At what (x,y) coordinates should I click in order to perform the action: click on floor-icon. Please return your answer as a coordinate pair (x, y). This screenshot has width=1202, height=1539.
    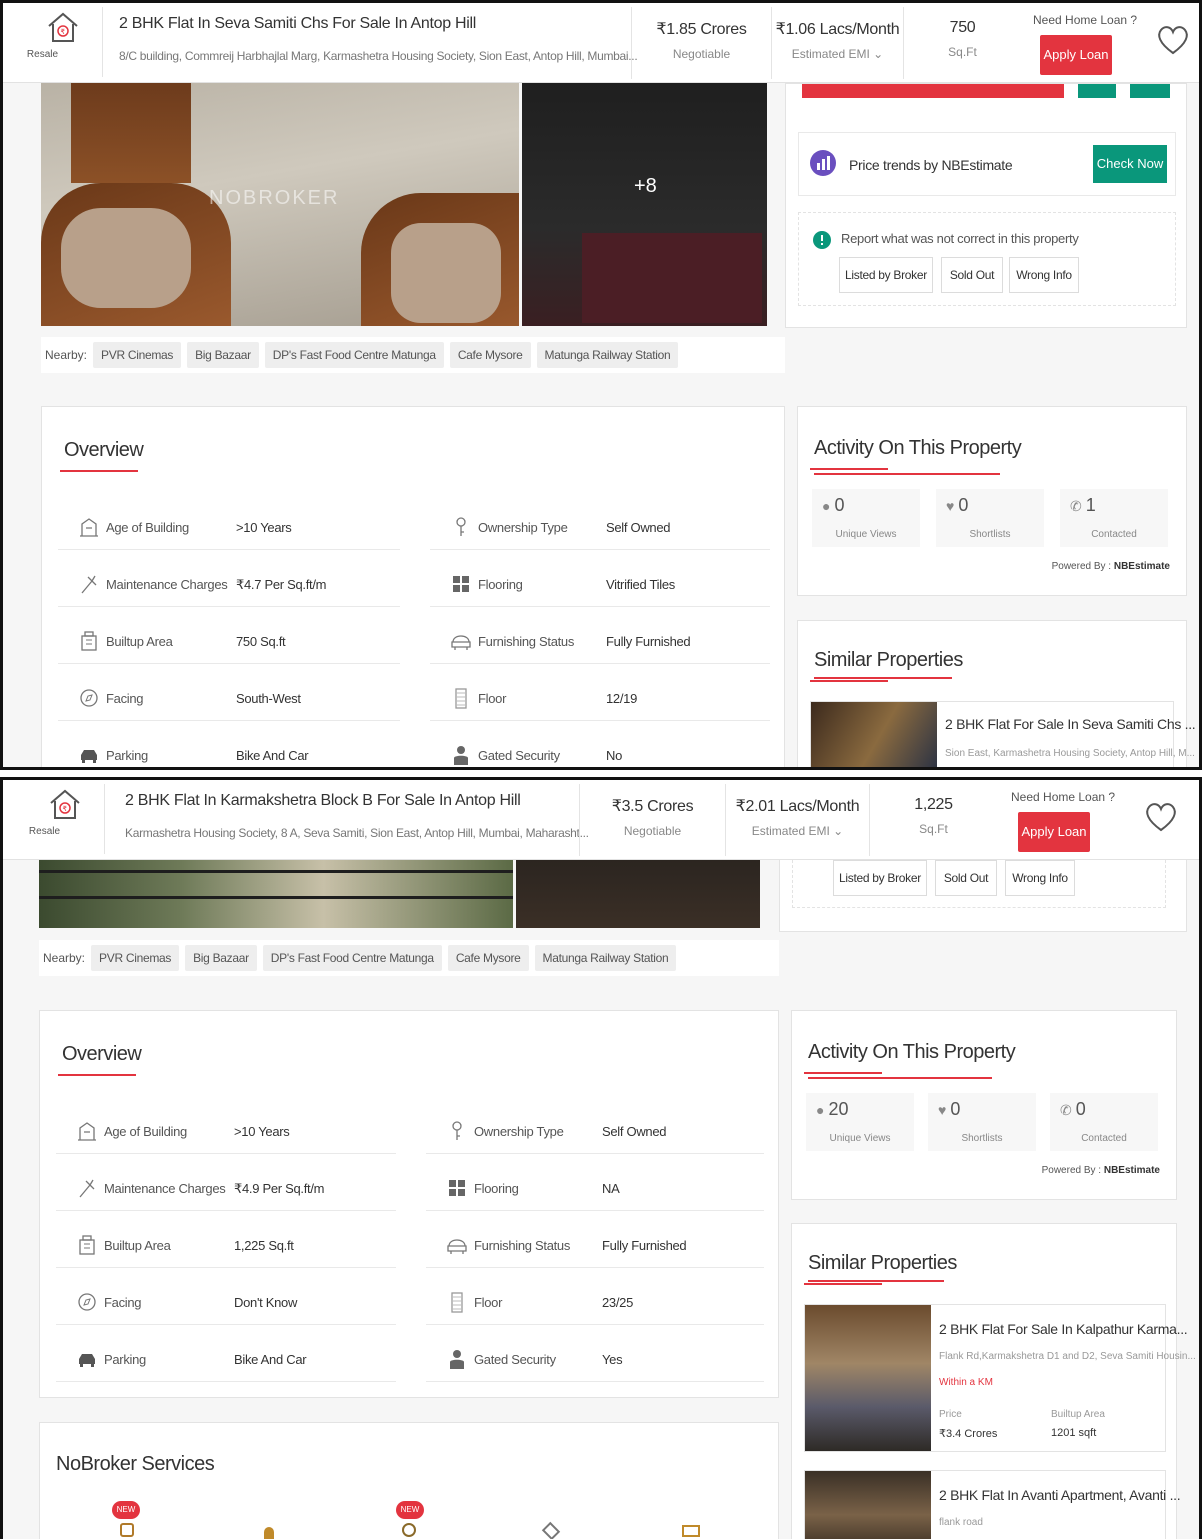
    Looking at the image, I should click on (457, 1302).